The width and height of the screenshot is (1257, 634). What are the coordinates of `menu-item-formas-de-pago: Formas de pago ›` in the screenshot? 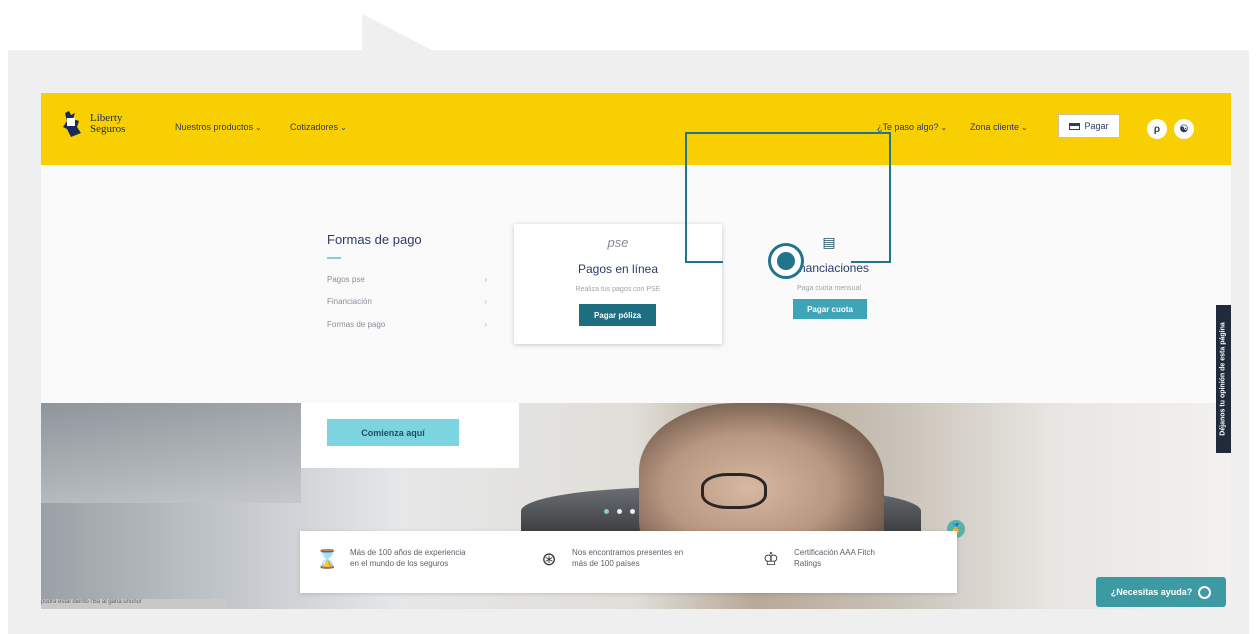 It's located at (407, 324).